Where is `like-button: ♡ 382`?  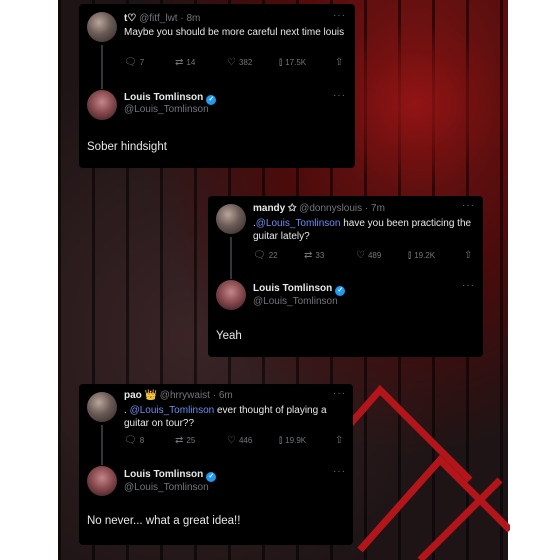 like-button: ♡ 382 is located at coordinates (239, 62).